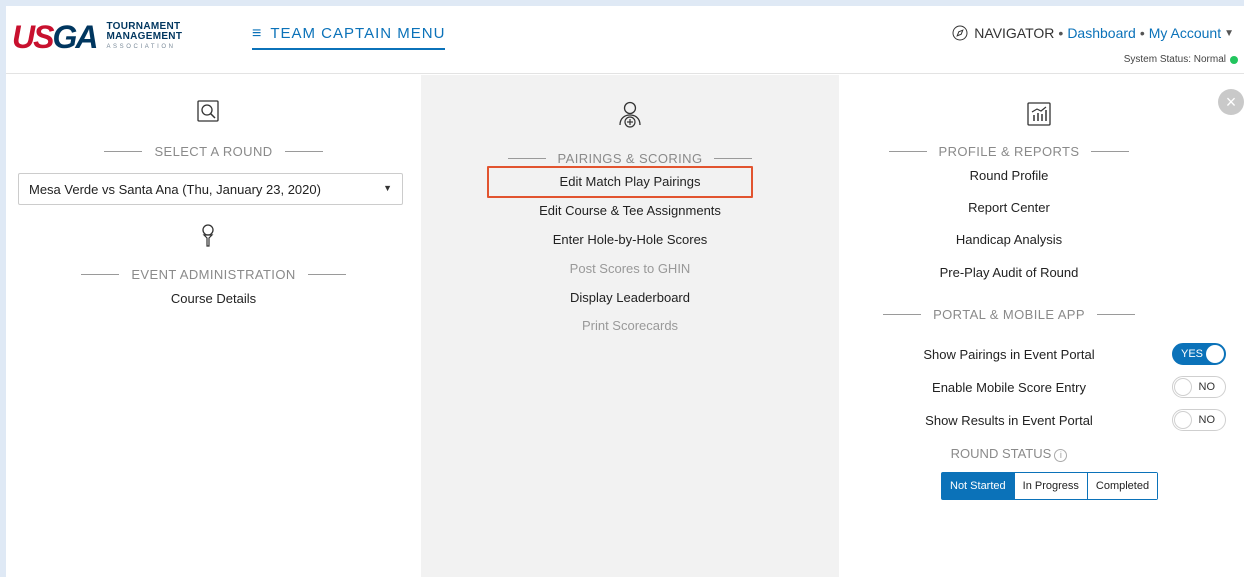 The width and height of the screenshot is (1244, 577). What do you see at coordinates (33, 37) in the screenshot?
I see `logo-mark-red: US` at bounding box center [33, 37].